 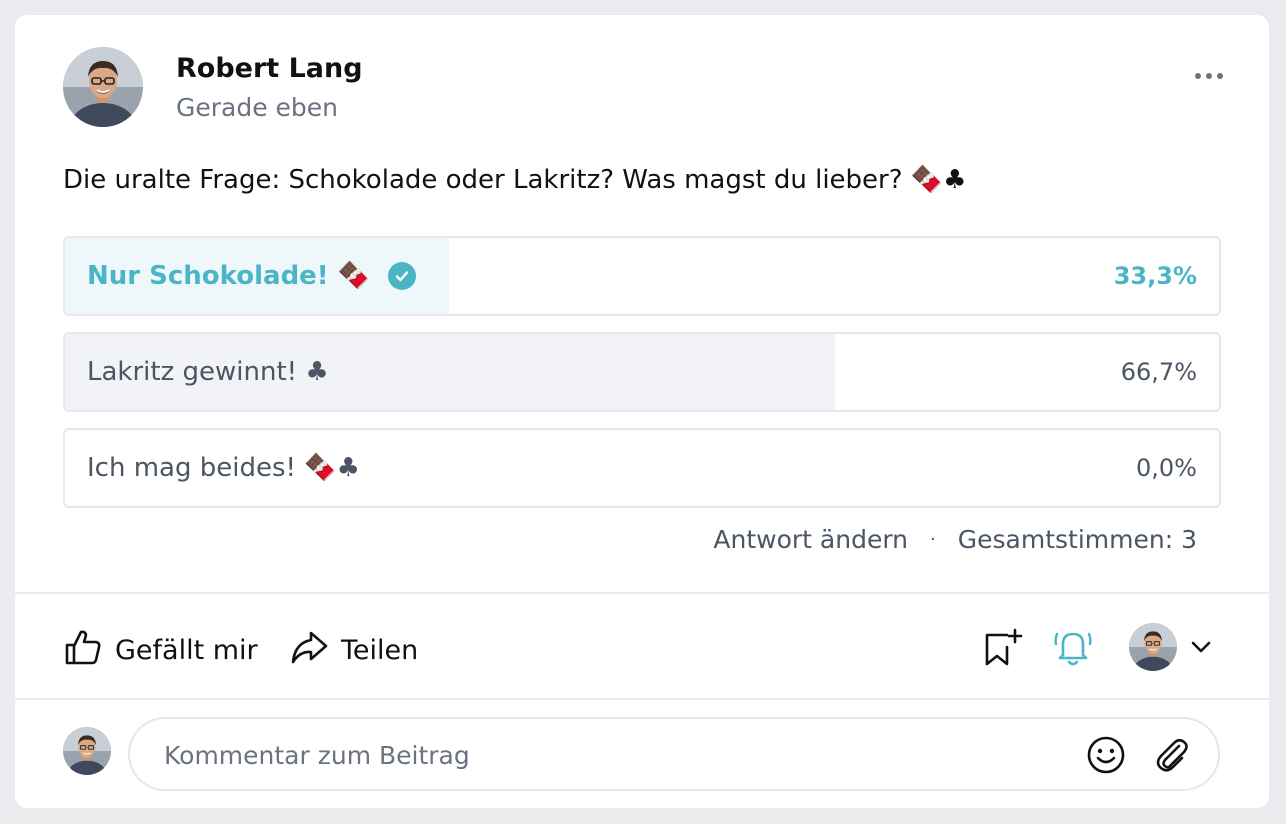 I want to click on chevron-down-icon, so click(x=1201, y=647).